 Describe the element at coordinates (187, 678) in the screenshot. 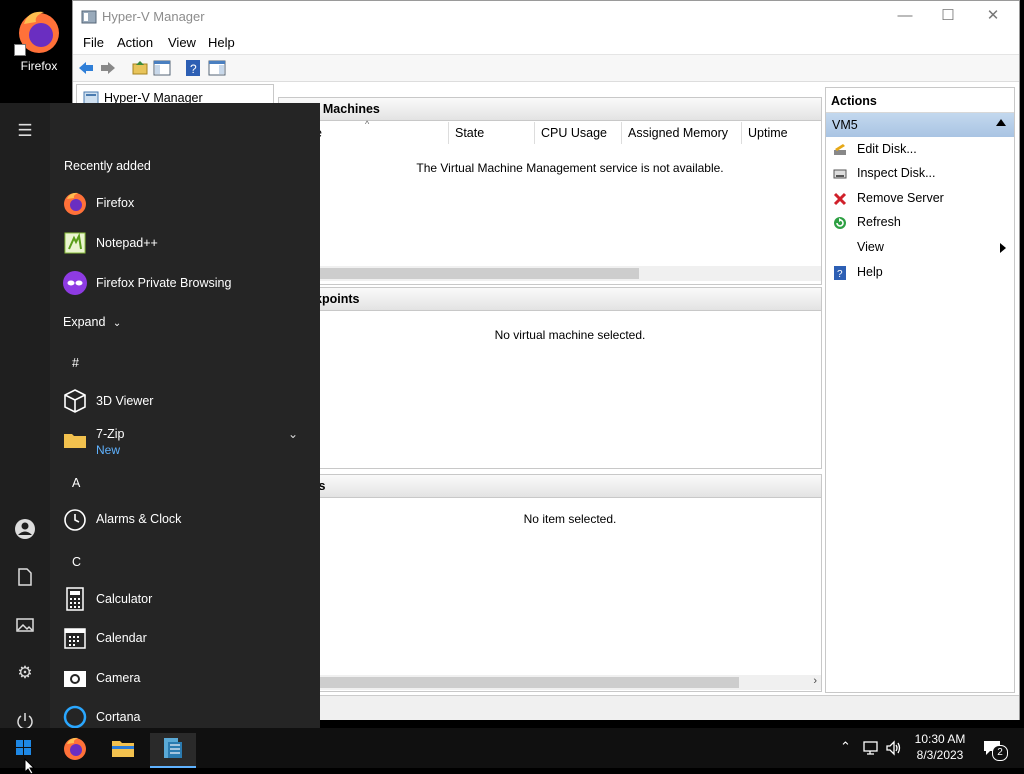

I see `start-item-camera: Camera` at that location.